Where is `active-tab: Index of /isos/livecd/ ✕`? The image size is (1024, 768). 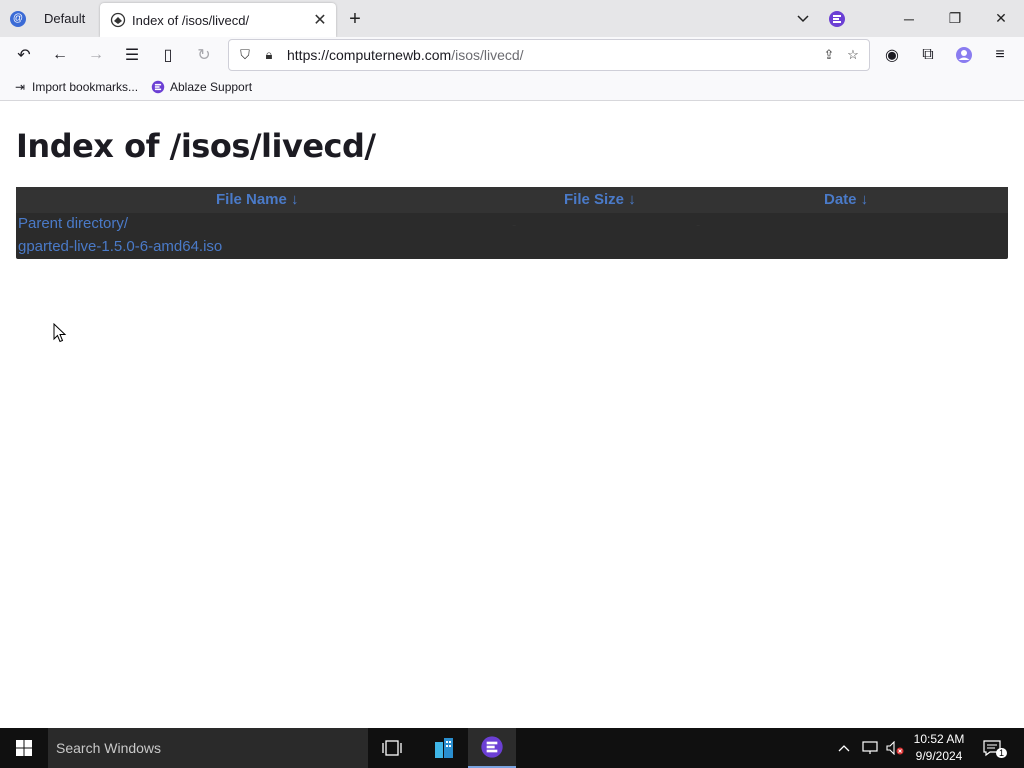
active-tab: Index of /isos/livecd/ ✕ is located at coordinates (218, 20).